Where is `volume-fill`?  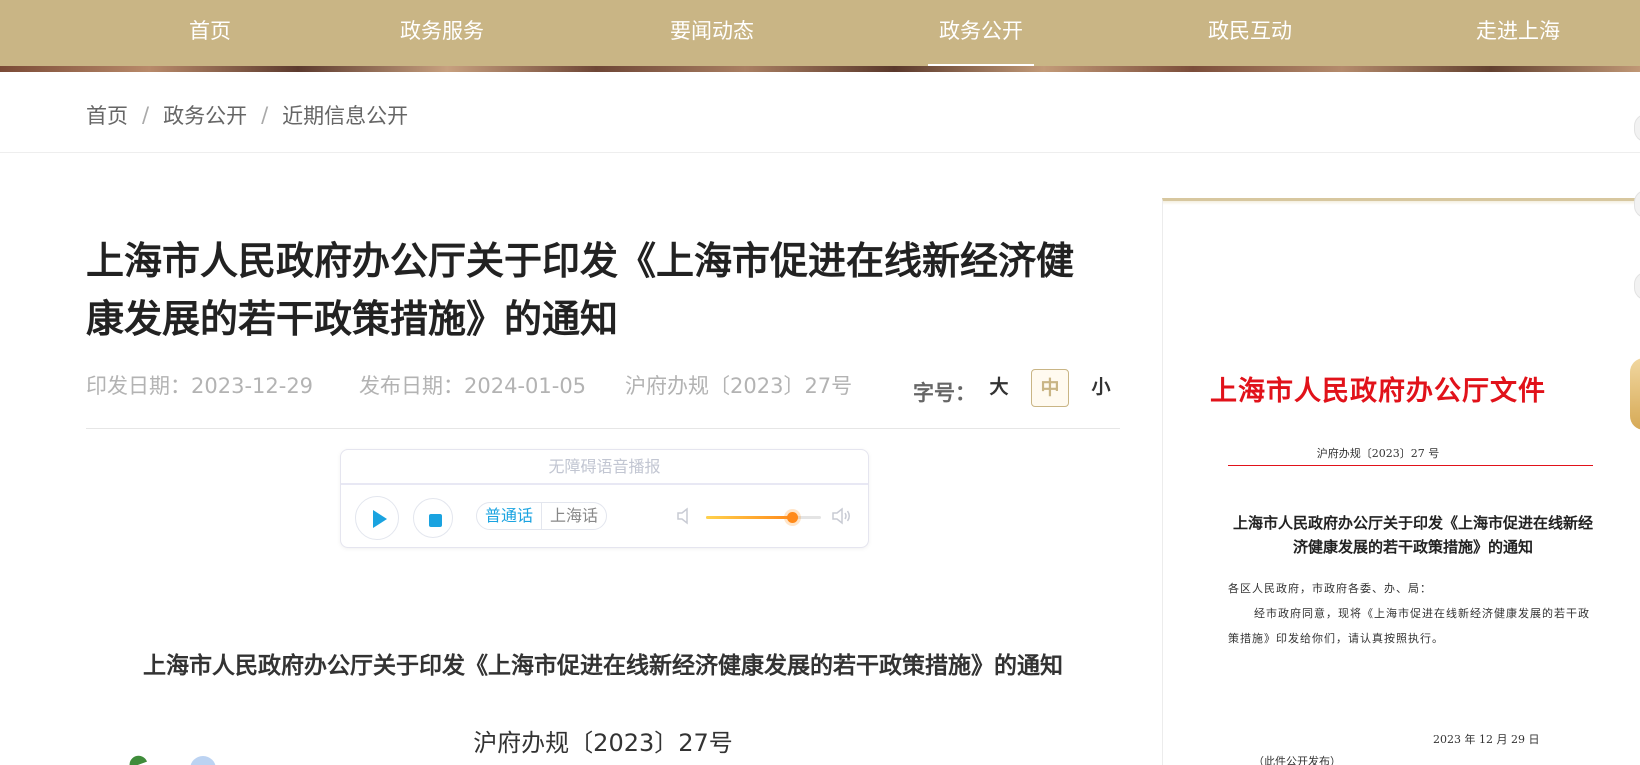 volume-fill is located at coordinates (749, 517).